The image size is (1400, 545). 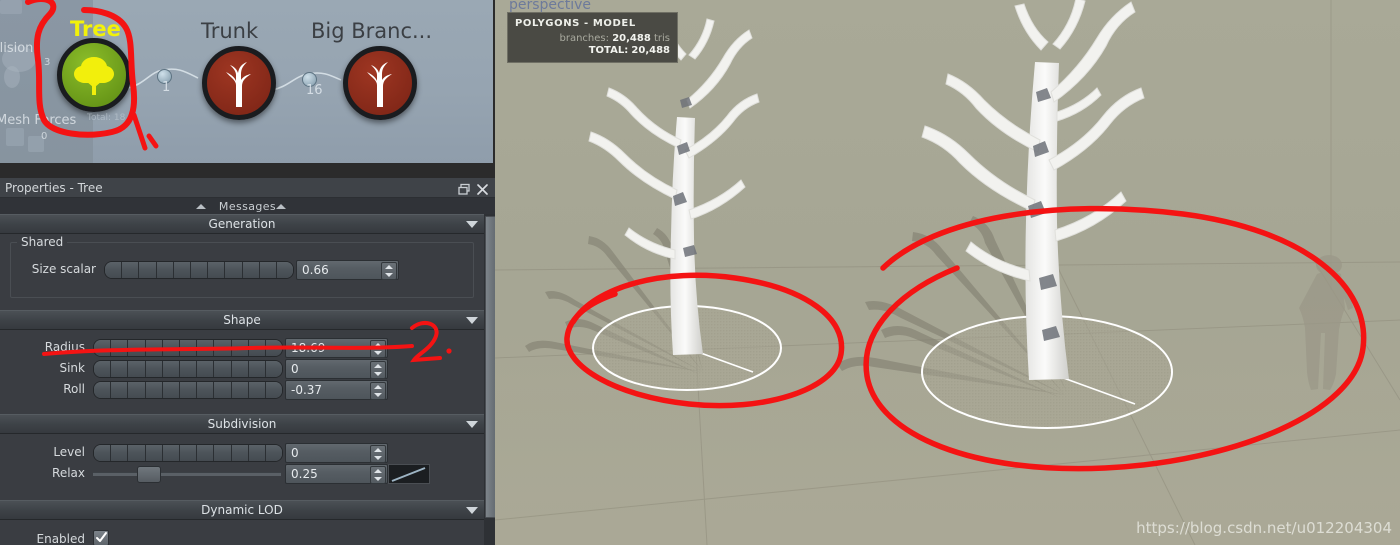 What do you see at coordinates (247, 206) in the screenshot?
I see `messages-label: Messages` at bounding box center [247, 206].